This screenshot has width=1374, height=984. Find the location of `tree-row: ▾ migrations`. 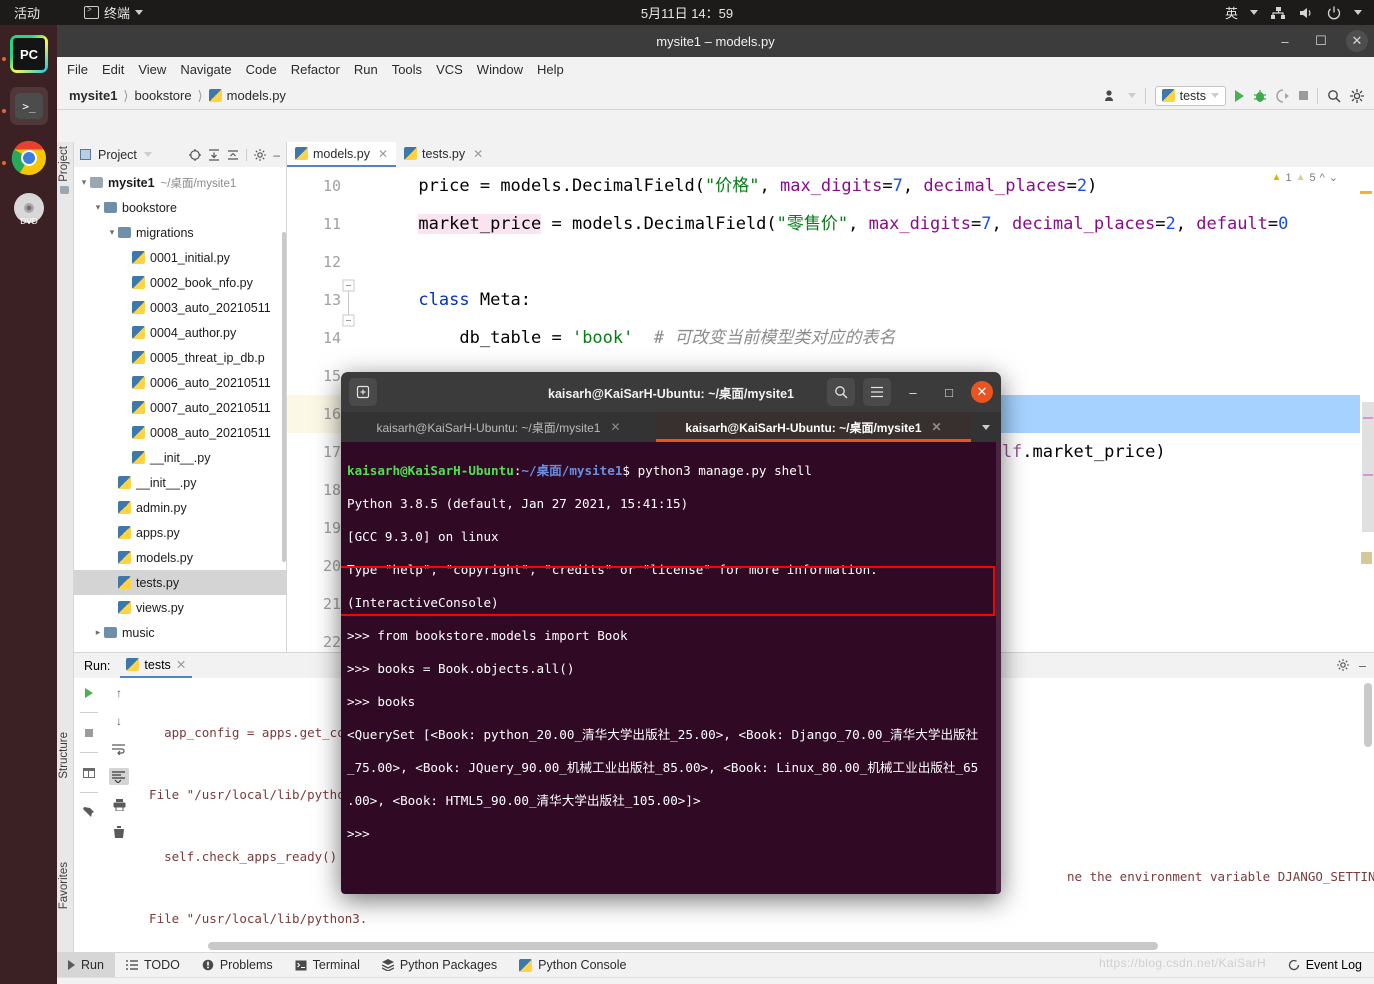

tree-row: ▾ migrations is located at coordinates (180, 232).